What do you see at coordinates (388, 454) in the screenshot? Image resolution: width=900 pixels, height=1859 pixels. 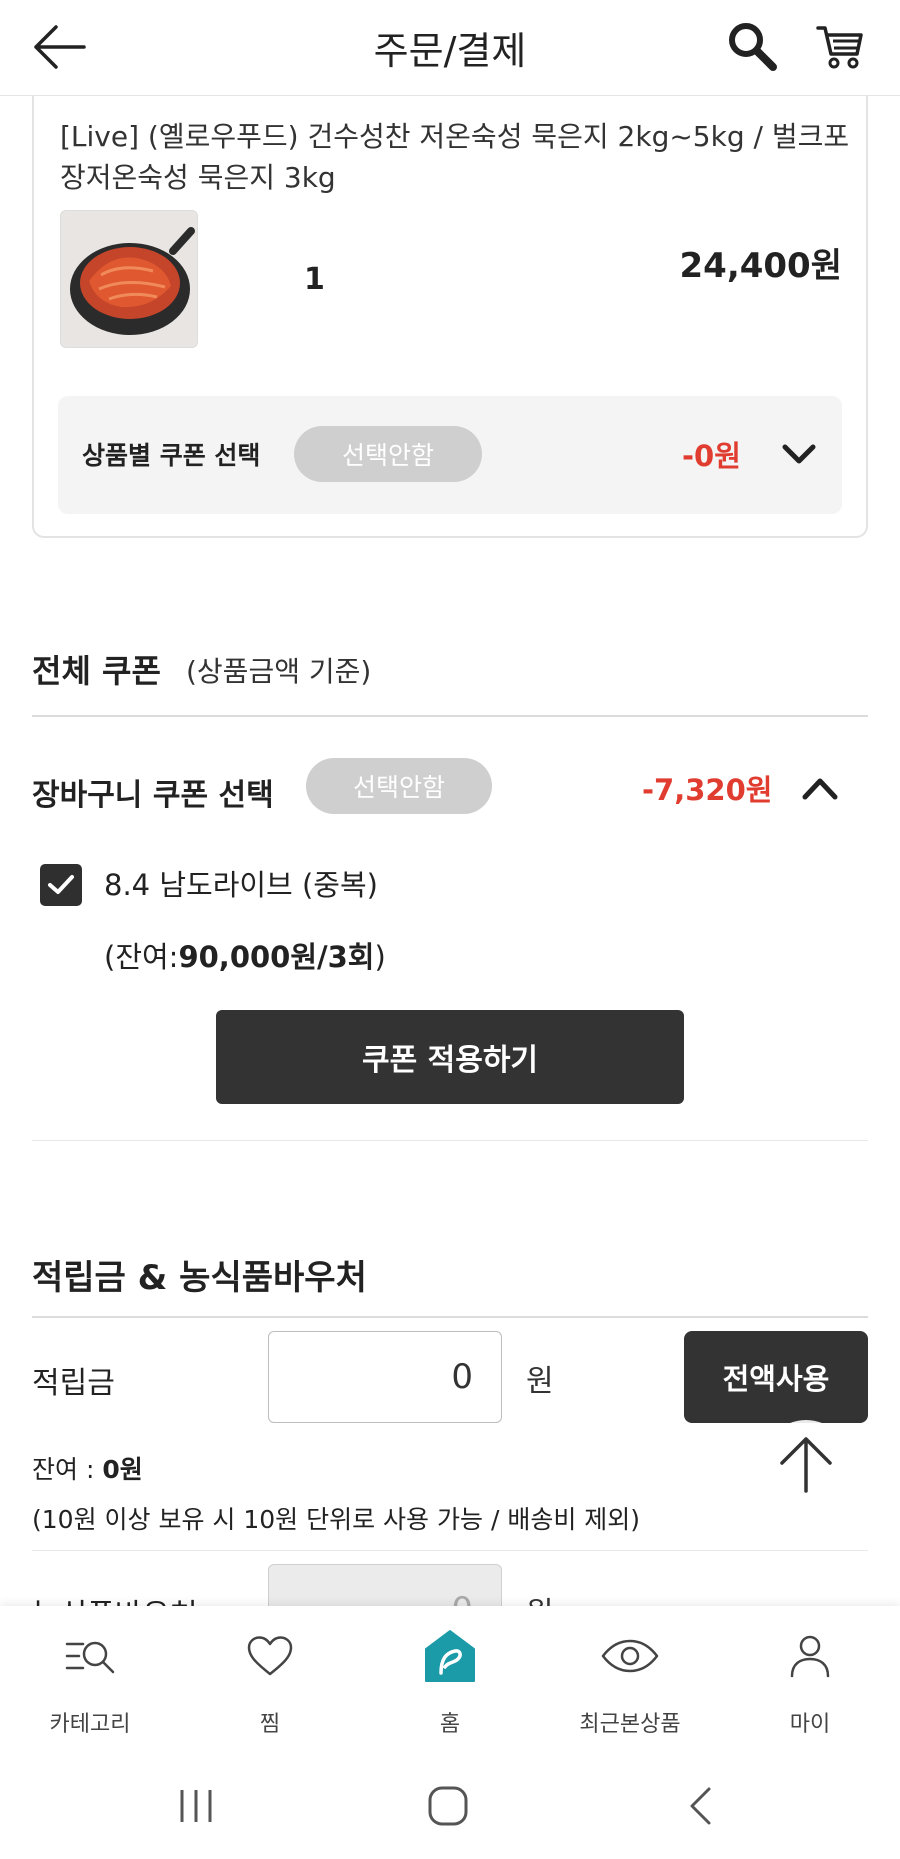 I see `product-coupon-status-badge: 선택안함` at bounding box center [388, 454].